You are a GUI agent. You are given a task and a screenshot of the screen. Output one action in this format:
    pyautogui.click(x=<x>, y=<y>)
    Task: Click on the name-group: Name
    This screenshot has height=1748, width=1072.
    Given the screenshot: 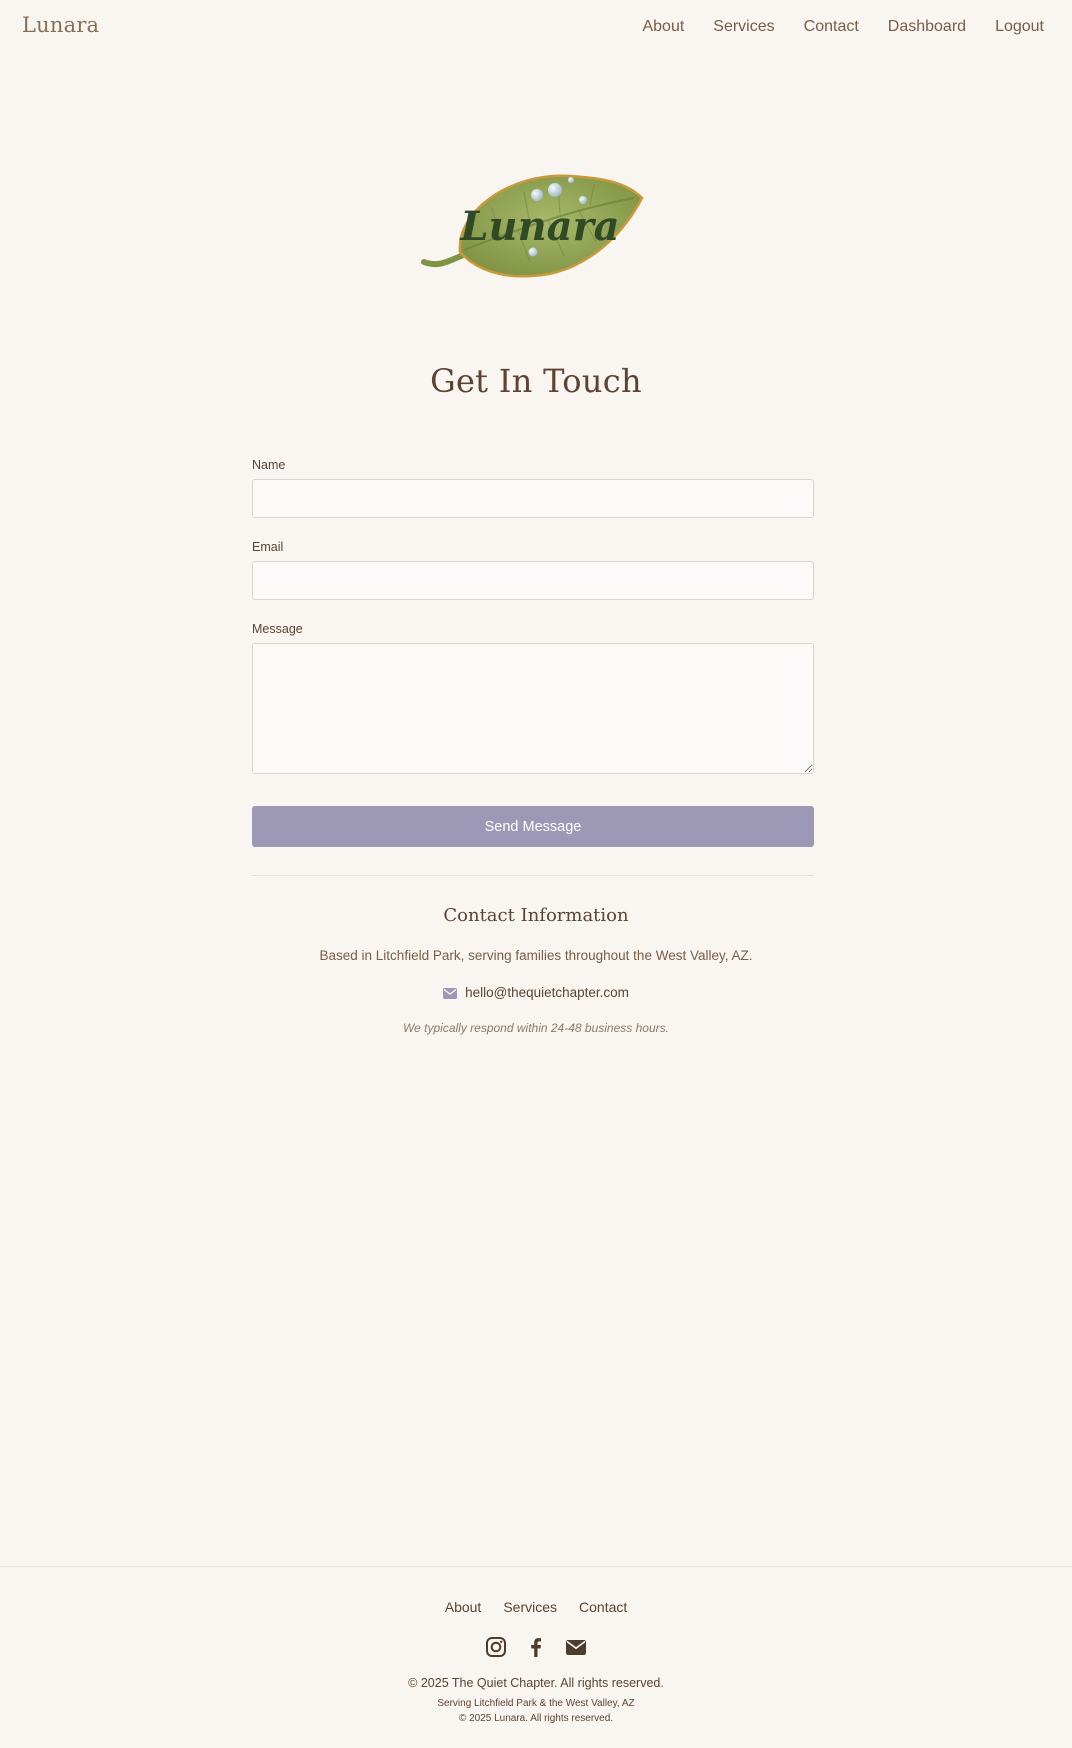 What is the action you would take?
    pyautogui.click(x=533, y=488)
    